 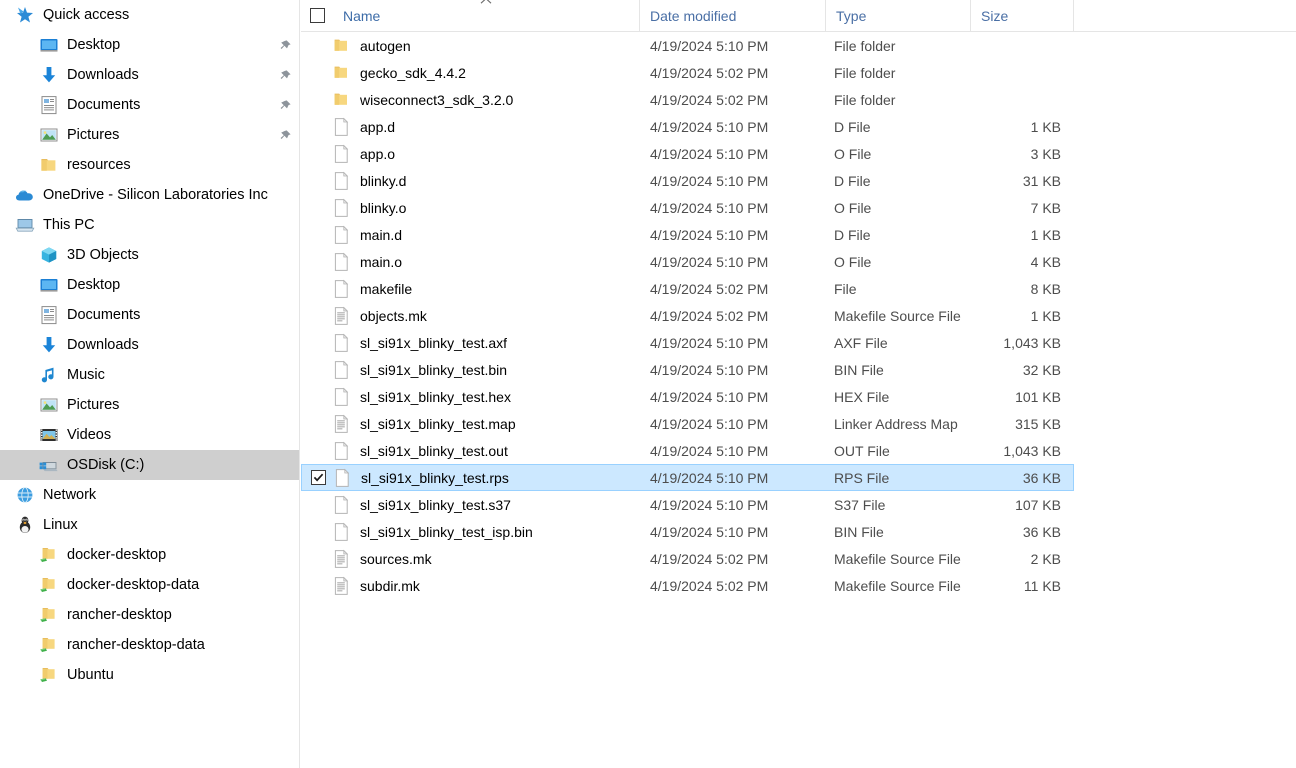 What do you see at coordinates (446, 531) in the screenshot?
I see `file-name-label: sl_si91x_blinky_test_isp.bin` at bounding box center [446, 531].